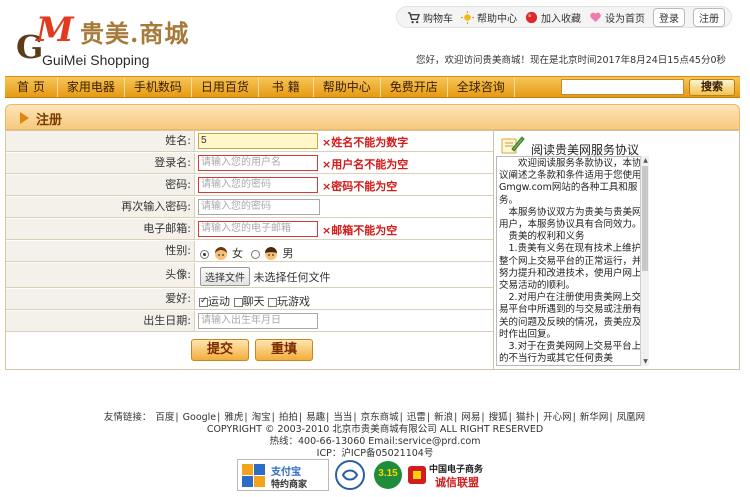 The width and height of the screenshot is (750, 497). What do you see at coordinates (258, 321) in the screenshot?
I see `birthday-input: 请输入出生年月日` at bounding box center [258, 321].